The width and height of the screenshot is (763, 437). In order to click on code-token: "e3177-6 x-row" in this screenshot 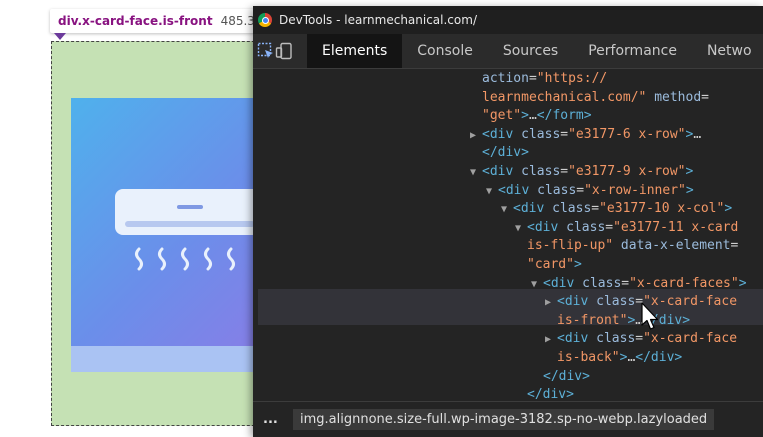, I will do `click(627, 134)`.